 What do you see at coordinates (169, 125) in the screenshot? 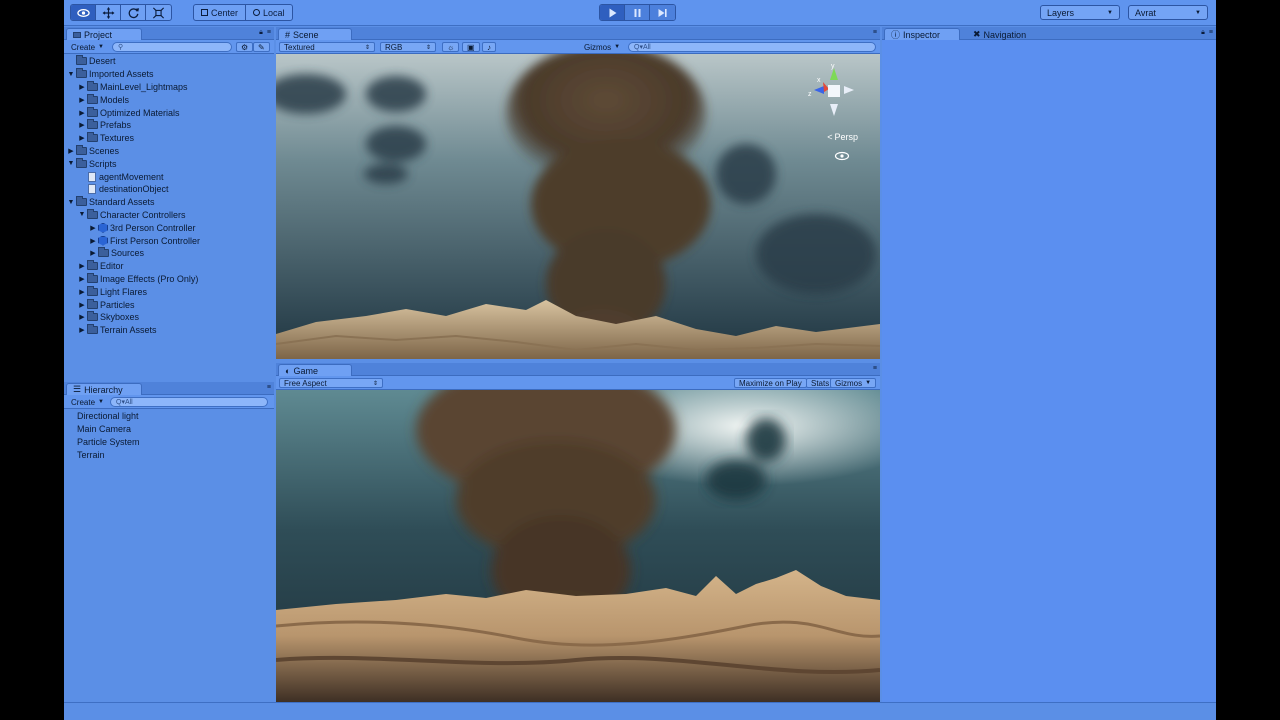
I see `project-tree-item: ▶ Prefabs` at bounding box center [169, 125].